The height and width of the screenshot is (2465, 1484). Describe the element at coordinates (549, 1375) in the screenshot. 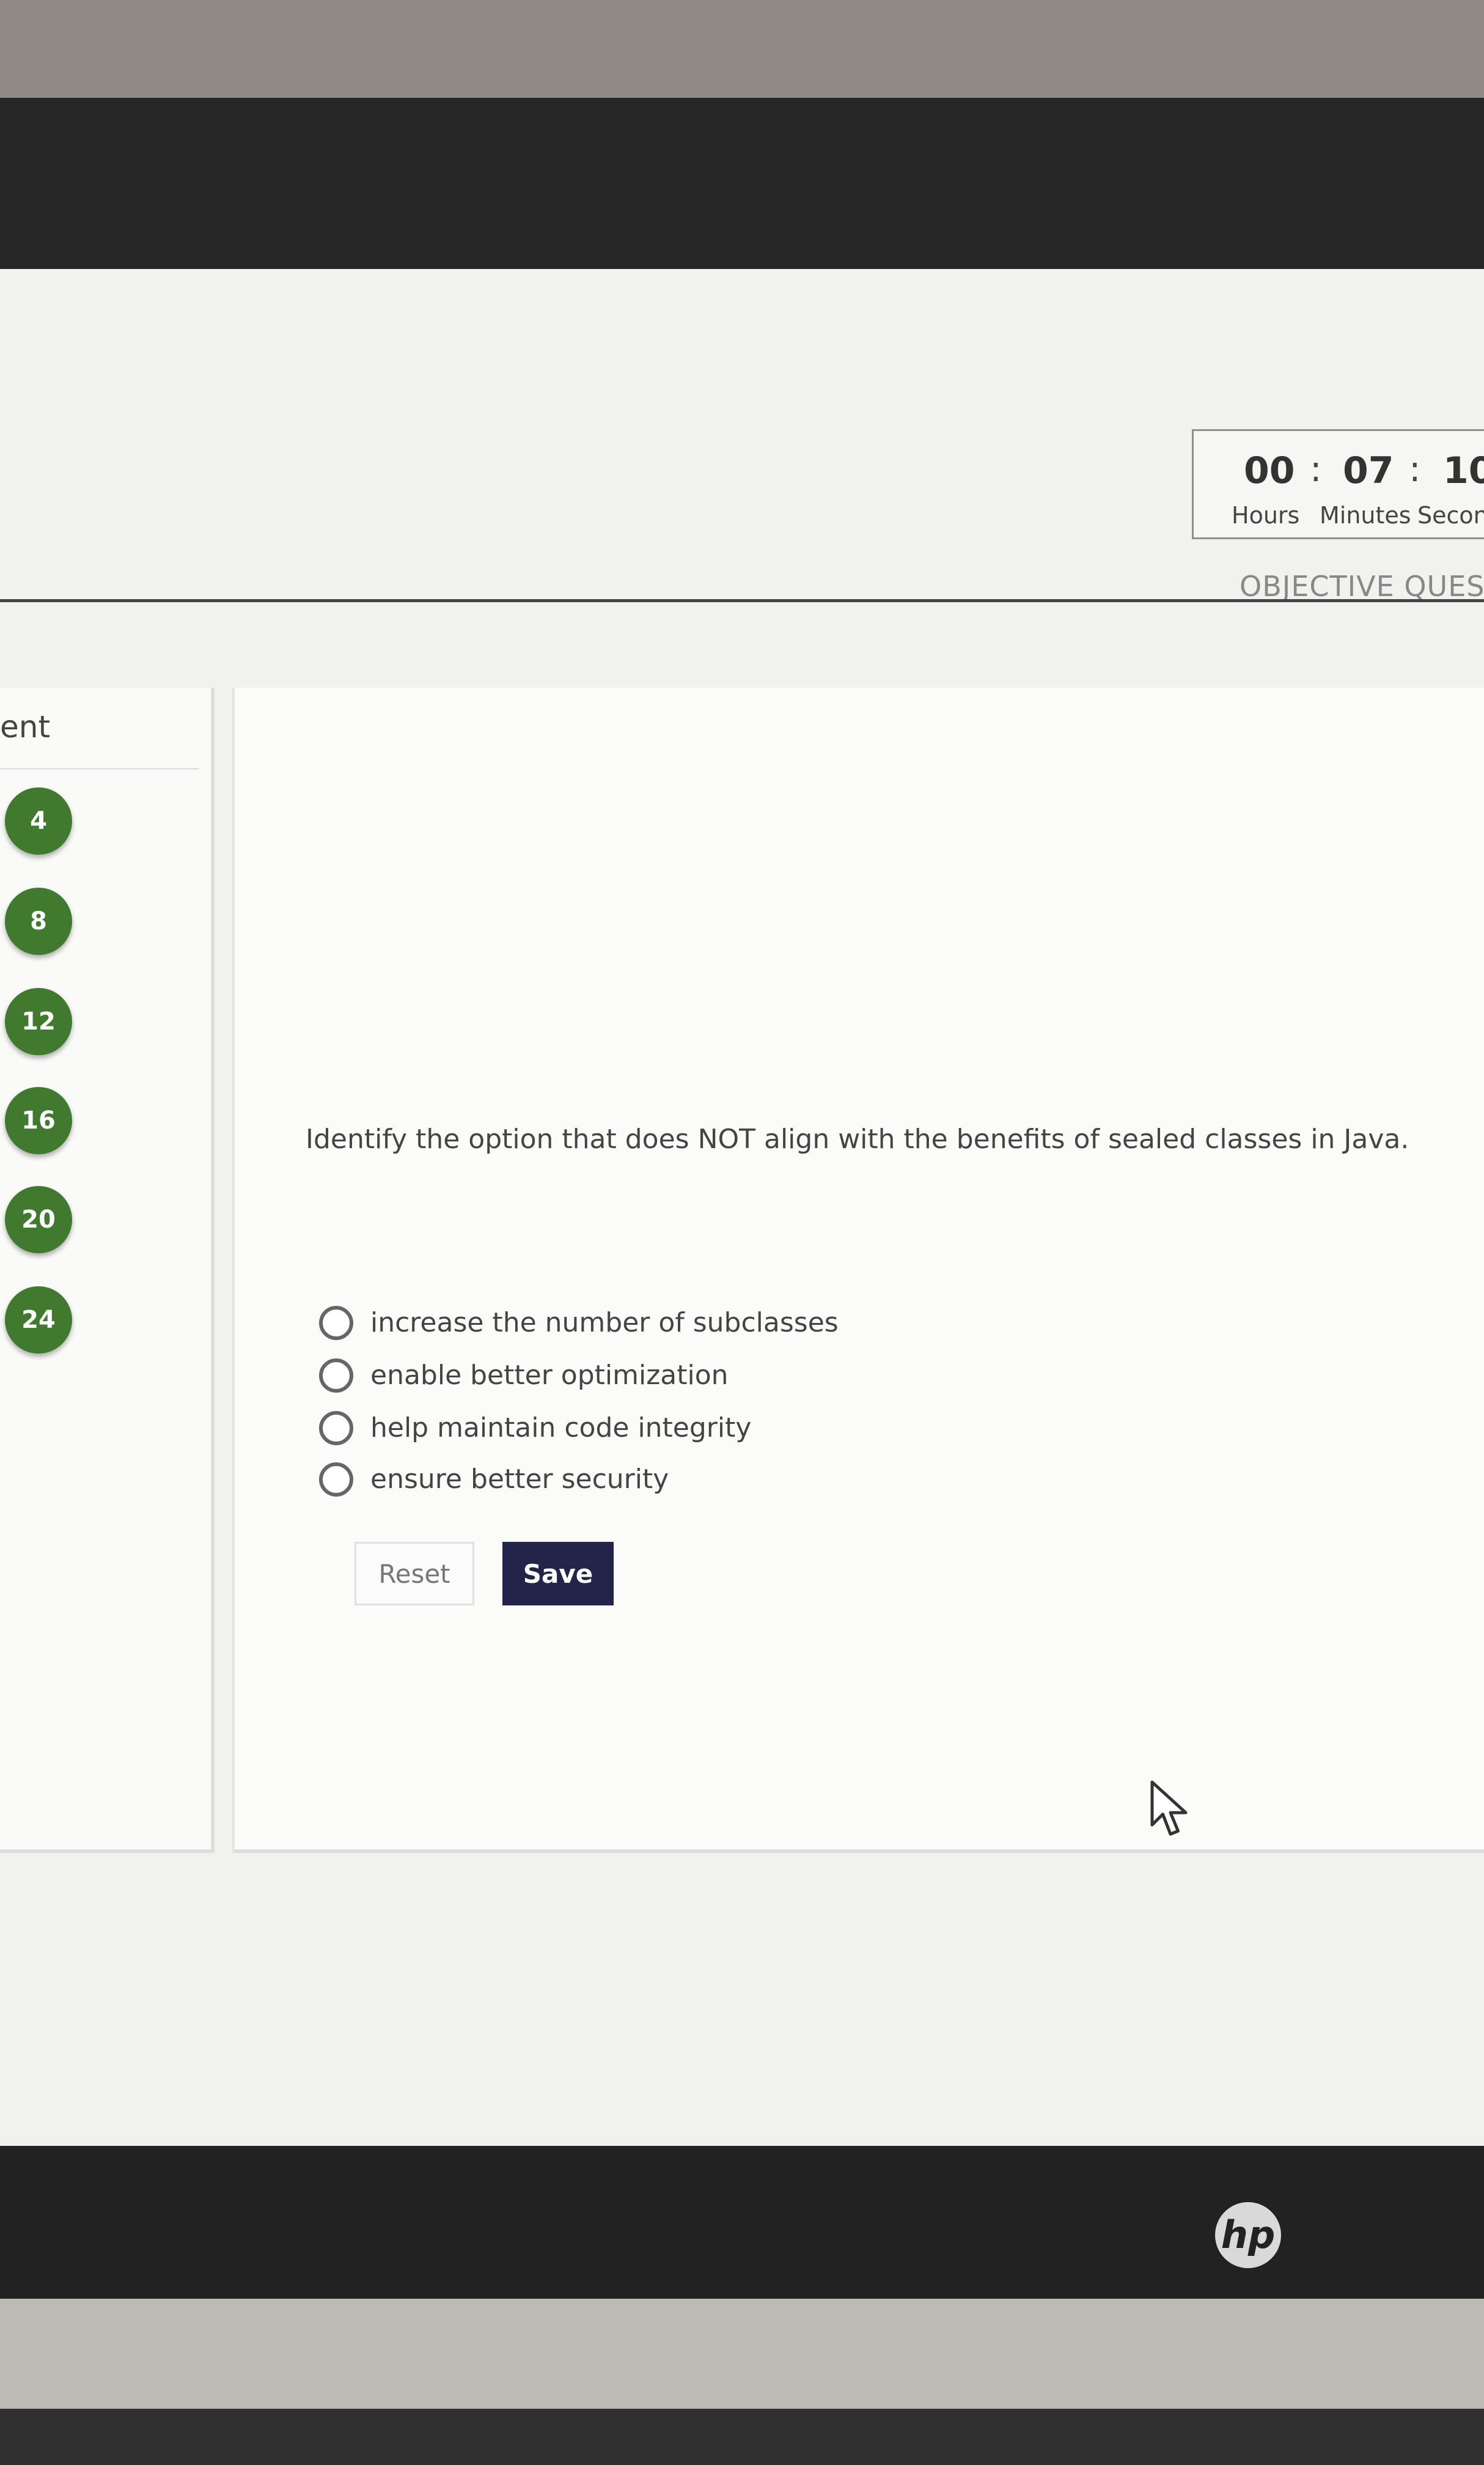

I see `answer-option-label: enable better optimization` at that location.